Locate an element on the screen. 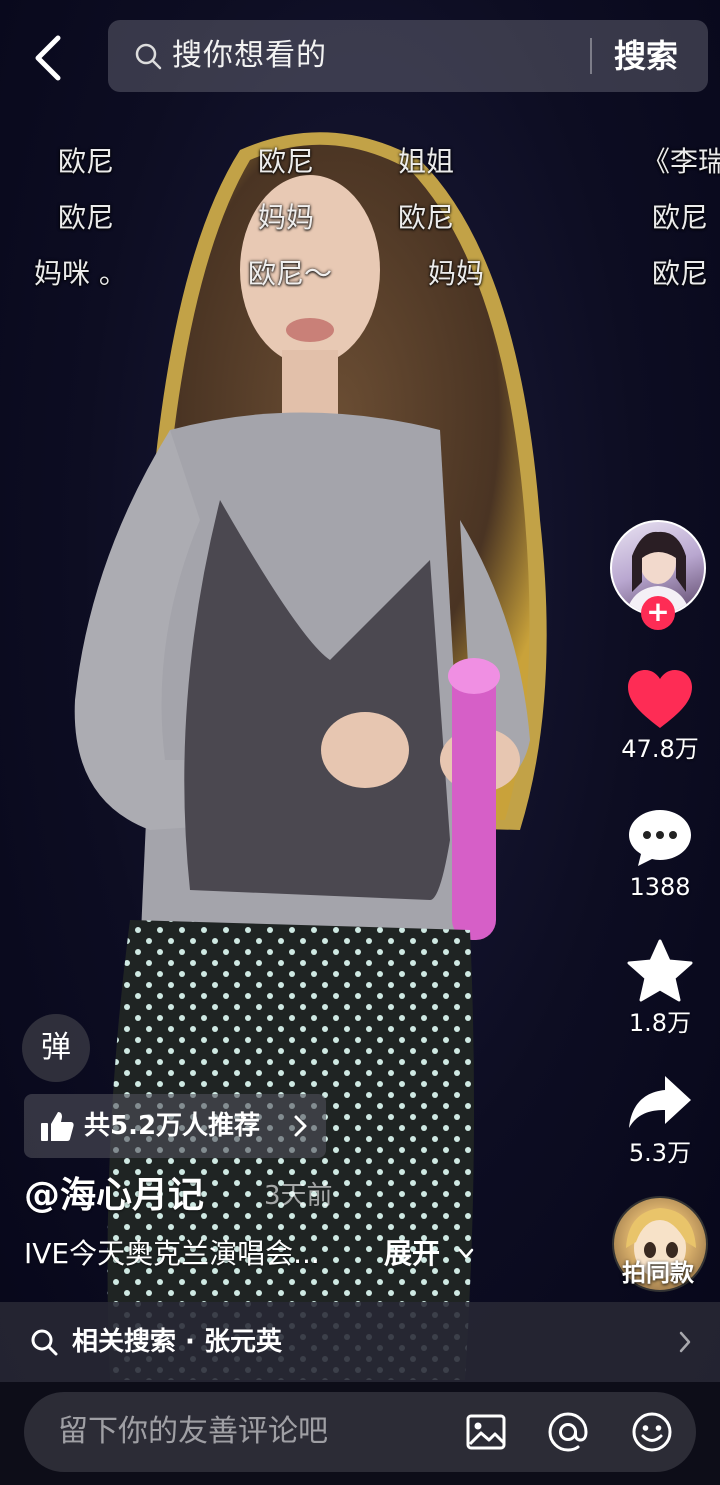 The width and height of the screenshot is (720, 1485). chevron-left-icon is located at coordinates (48, 58).